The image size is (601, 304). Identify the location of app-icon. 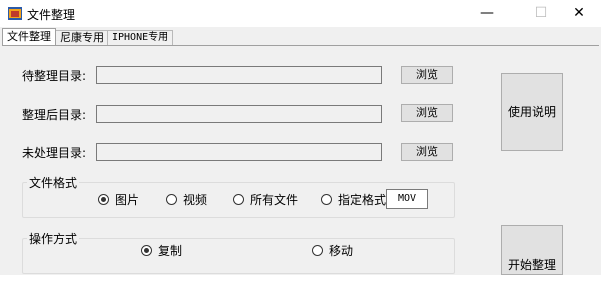
(15, 13).